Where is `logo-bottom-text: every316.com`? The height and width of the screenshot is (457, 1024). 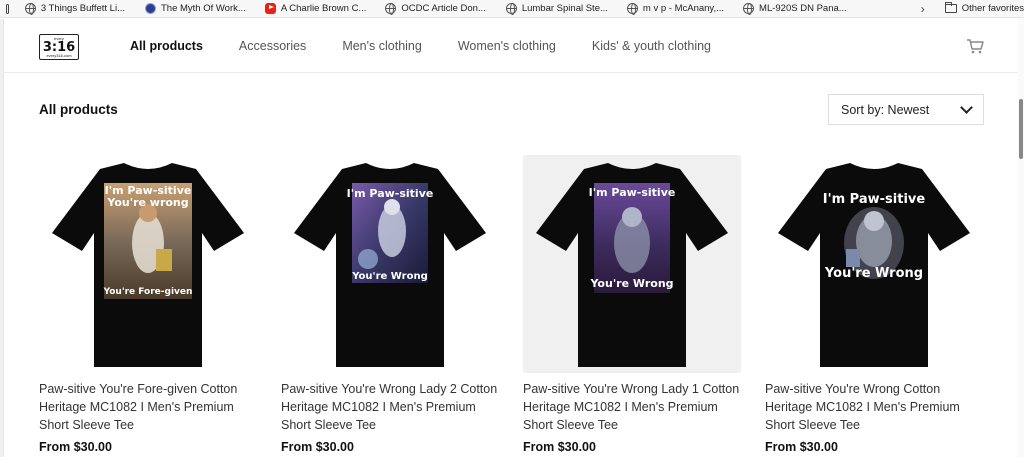 logo-bottom-text: every316.com is located at coordinates (59, 55).